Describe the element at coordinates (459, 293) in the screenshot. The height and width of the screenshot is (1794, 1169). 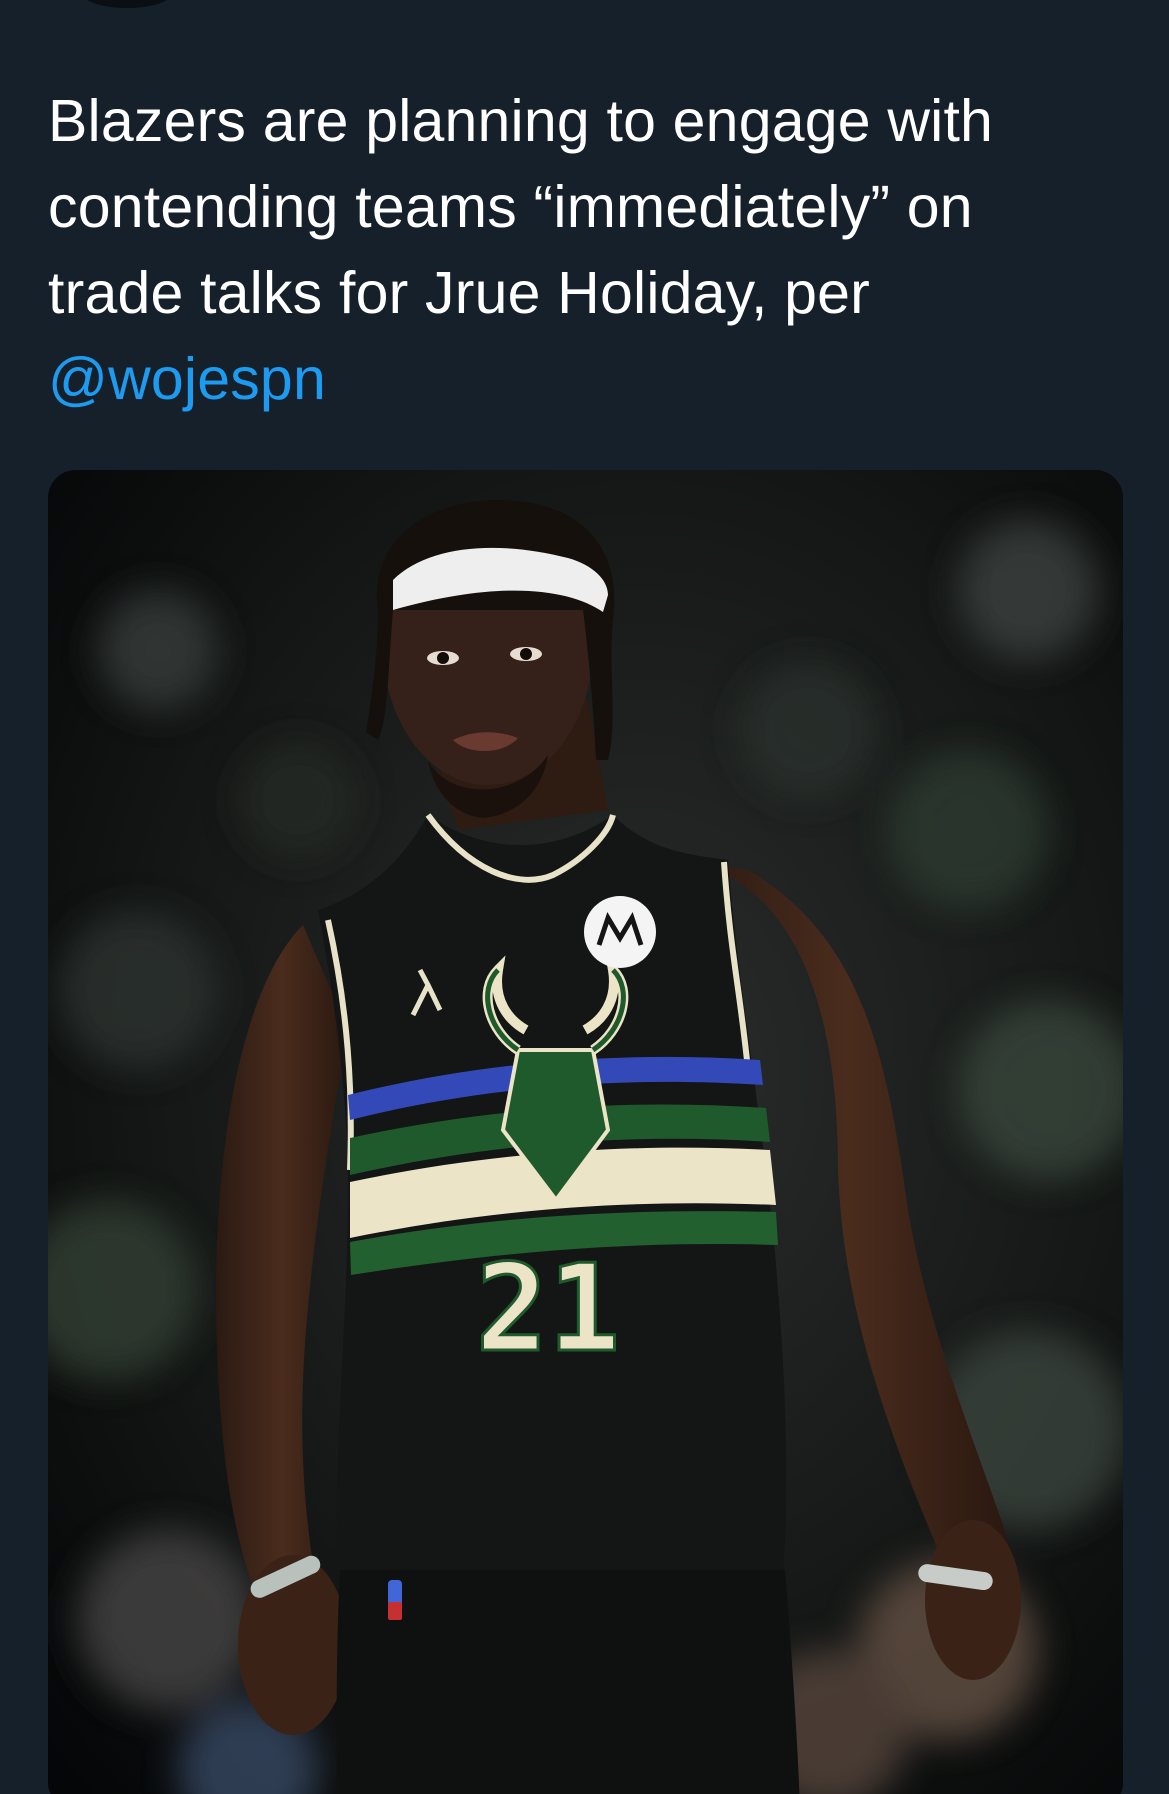
I see `tweet-text-line-3: trade talks for Jrue Holiday, per` at that location.